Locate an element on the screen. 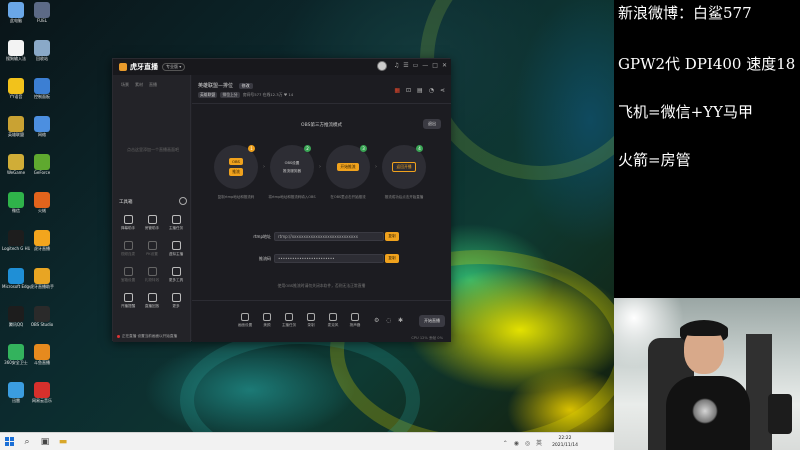  step-box: 推流 is located at coordinates (236, 172).